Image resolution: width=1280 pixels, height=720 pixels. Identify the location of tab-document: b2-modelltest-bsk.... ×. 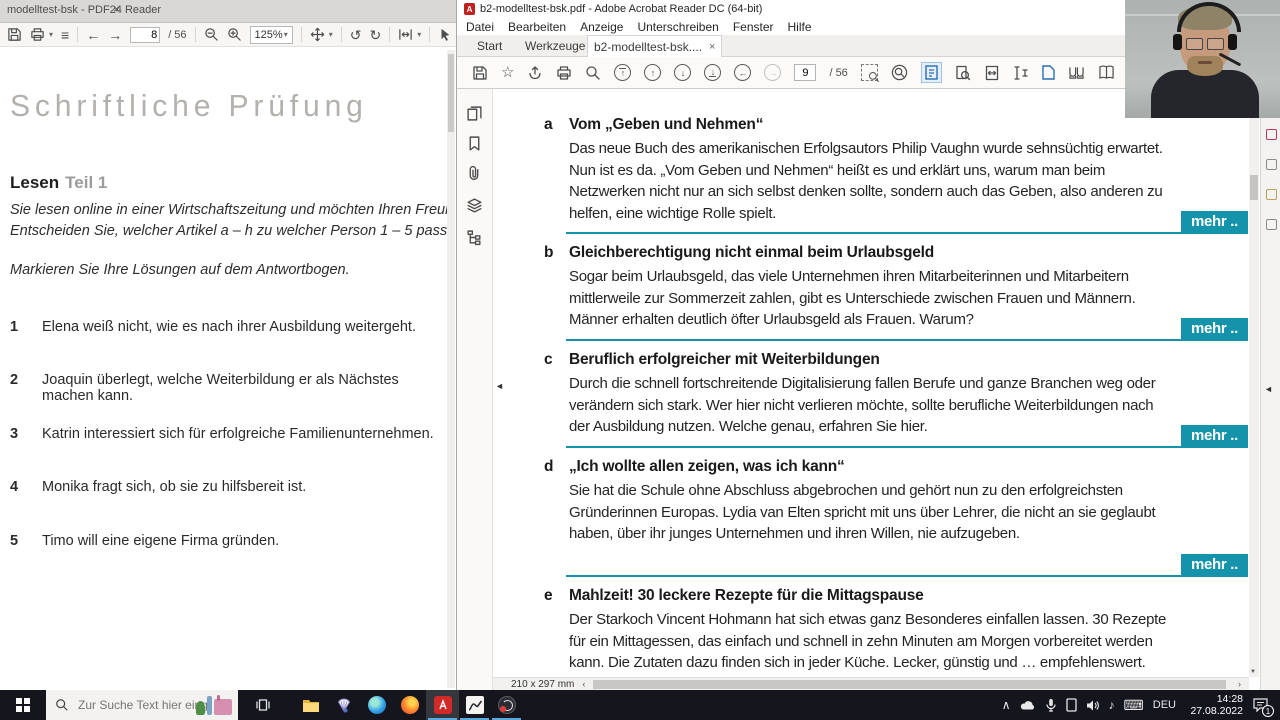
(655, 46).